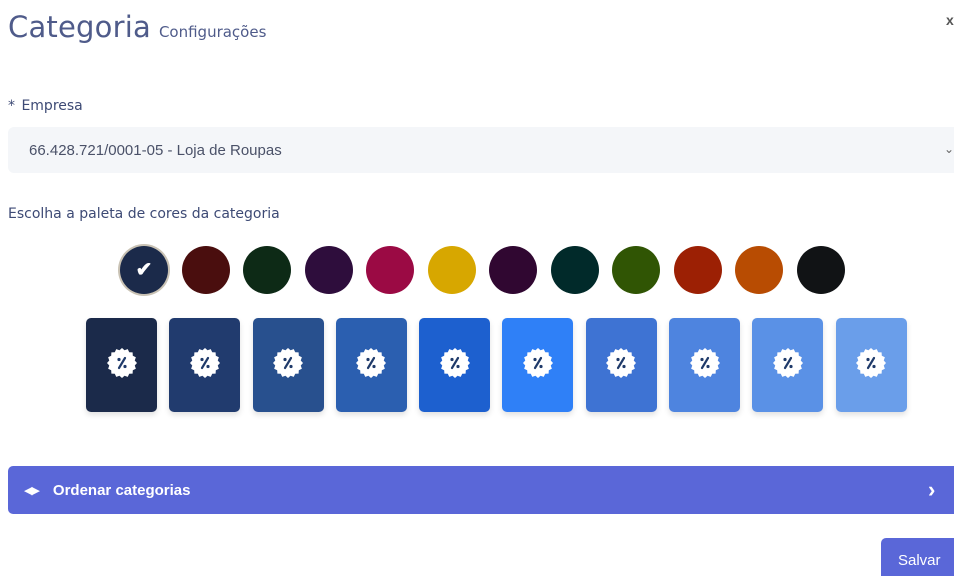 This screenshot has height=576, width=954. I want to click on check-icon: ✔, so click(144, 270).